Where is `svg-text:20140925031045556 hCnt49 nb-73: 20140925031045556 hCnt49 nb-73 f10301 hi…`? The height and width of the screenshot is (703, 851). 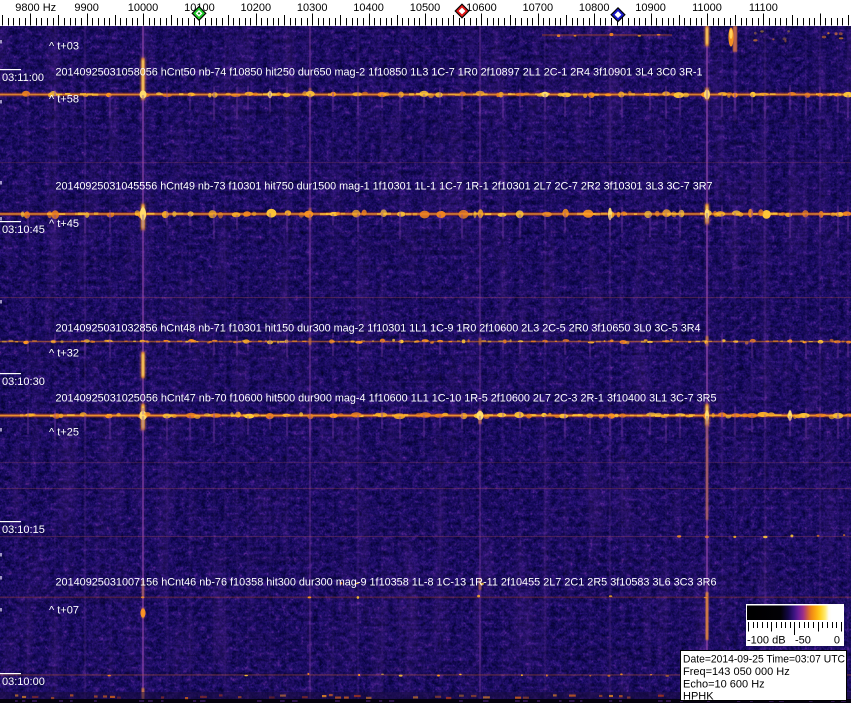
svg-text:20140925031045556 hCnt49 nb-73: 20140925031045556 hCnt49 nb-73 f10301 hi… is located at coordinates (384, 187).